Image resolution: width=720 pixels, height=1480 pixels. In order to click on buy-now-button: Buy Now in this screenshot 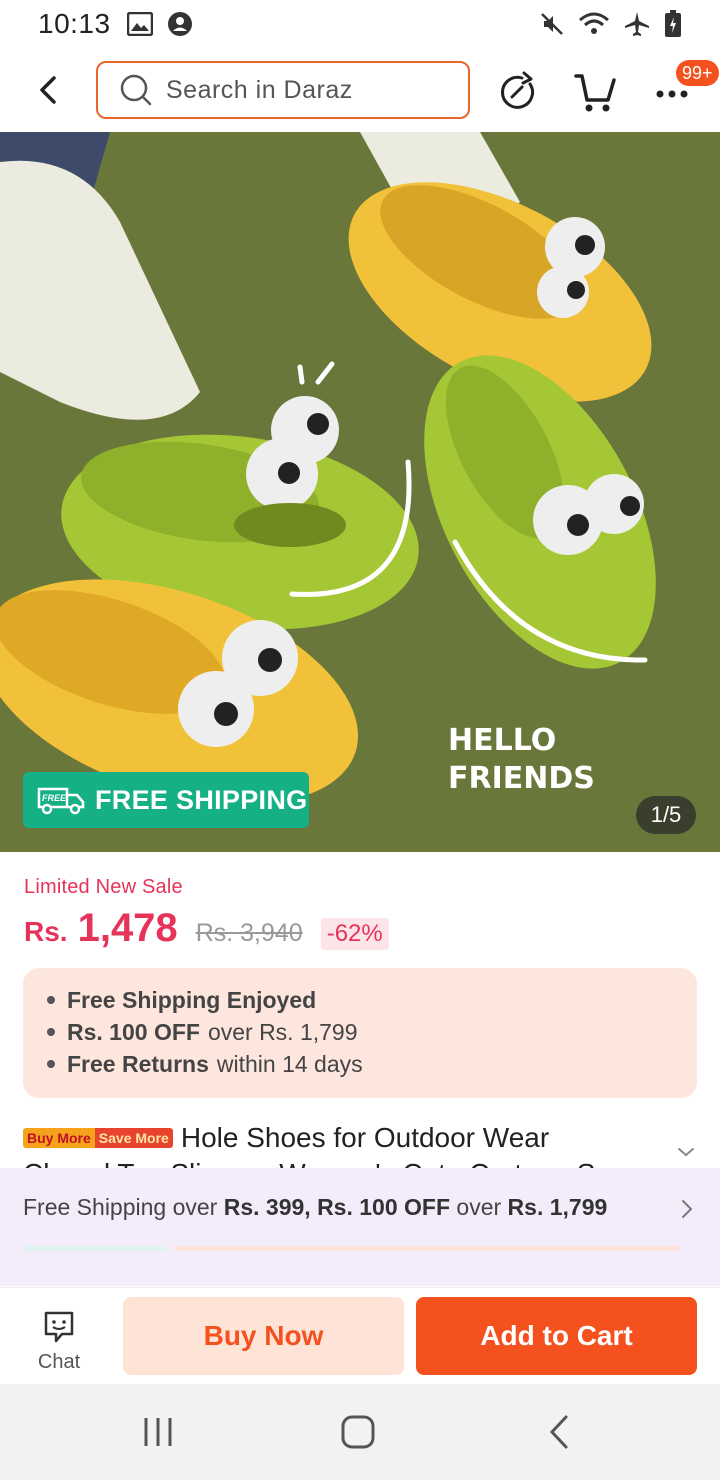, I will do `click(263, 1336)`.